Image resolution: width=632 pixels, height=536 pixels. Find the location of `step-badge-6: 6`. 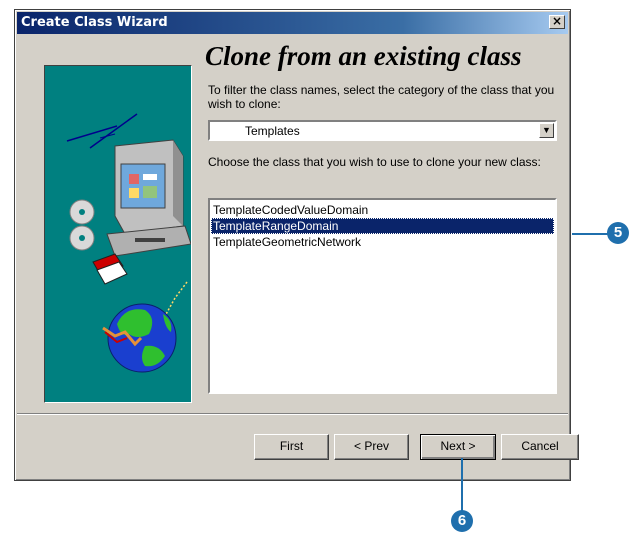

step-badge-6: 6 is located at coordinates (462, 521).